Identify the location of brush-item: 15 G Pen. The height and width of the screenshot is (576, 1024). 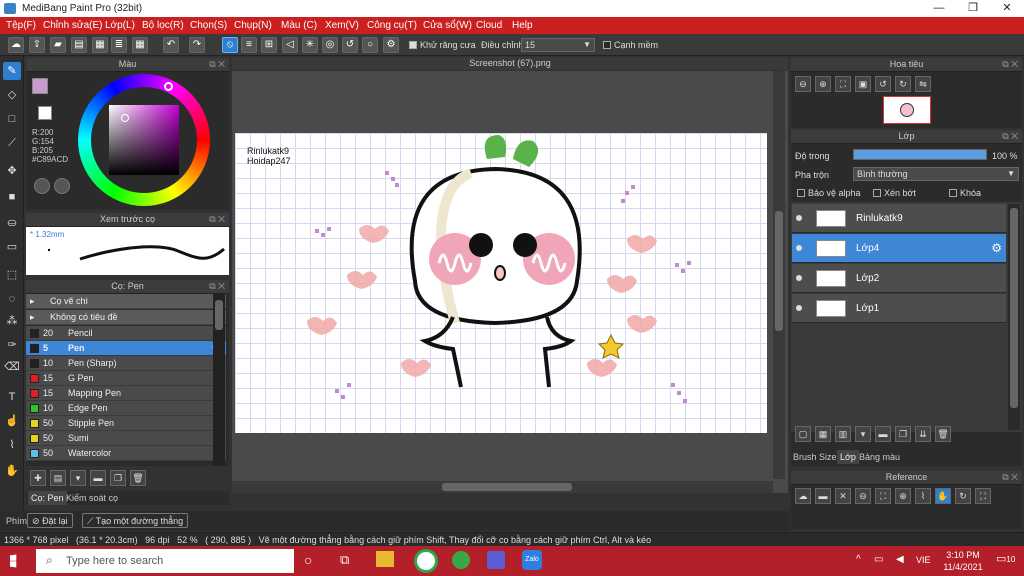
(126, 378).